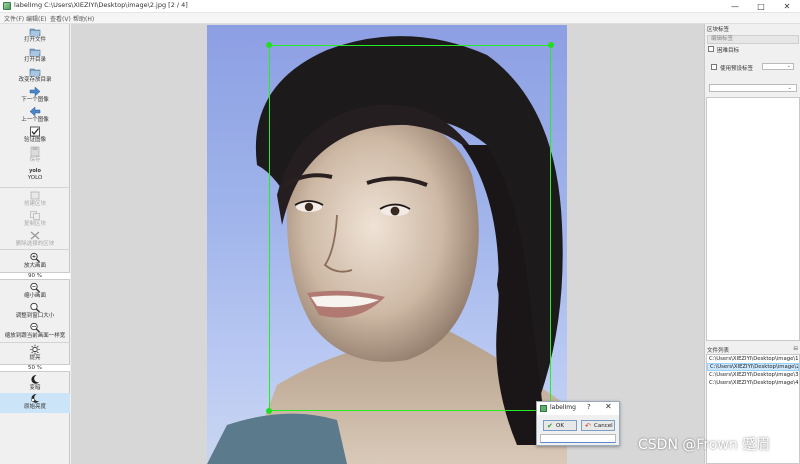 The image size is (800, 464). Describe the element at coordinates (563, 407) in the screenshot. I see `dialog-title: labelImg` at that location.